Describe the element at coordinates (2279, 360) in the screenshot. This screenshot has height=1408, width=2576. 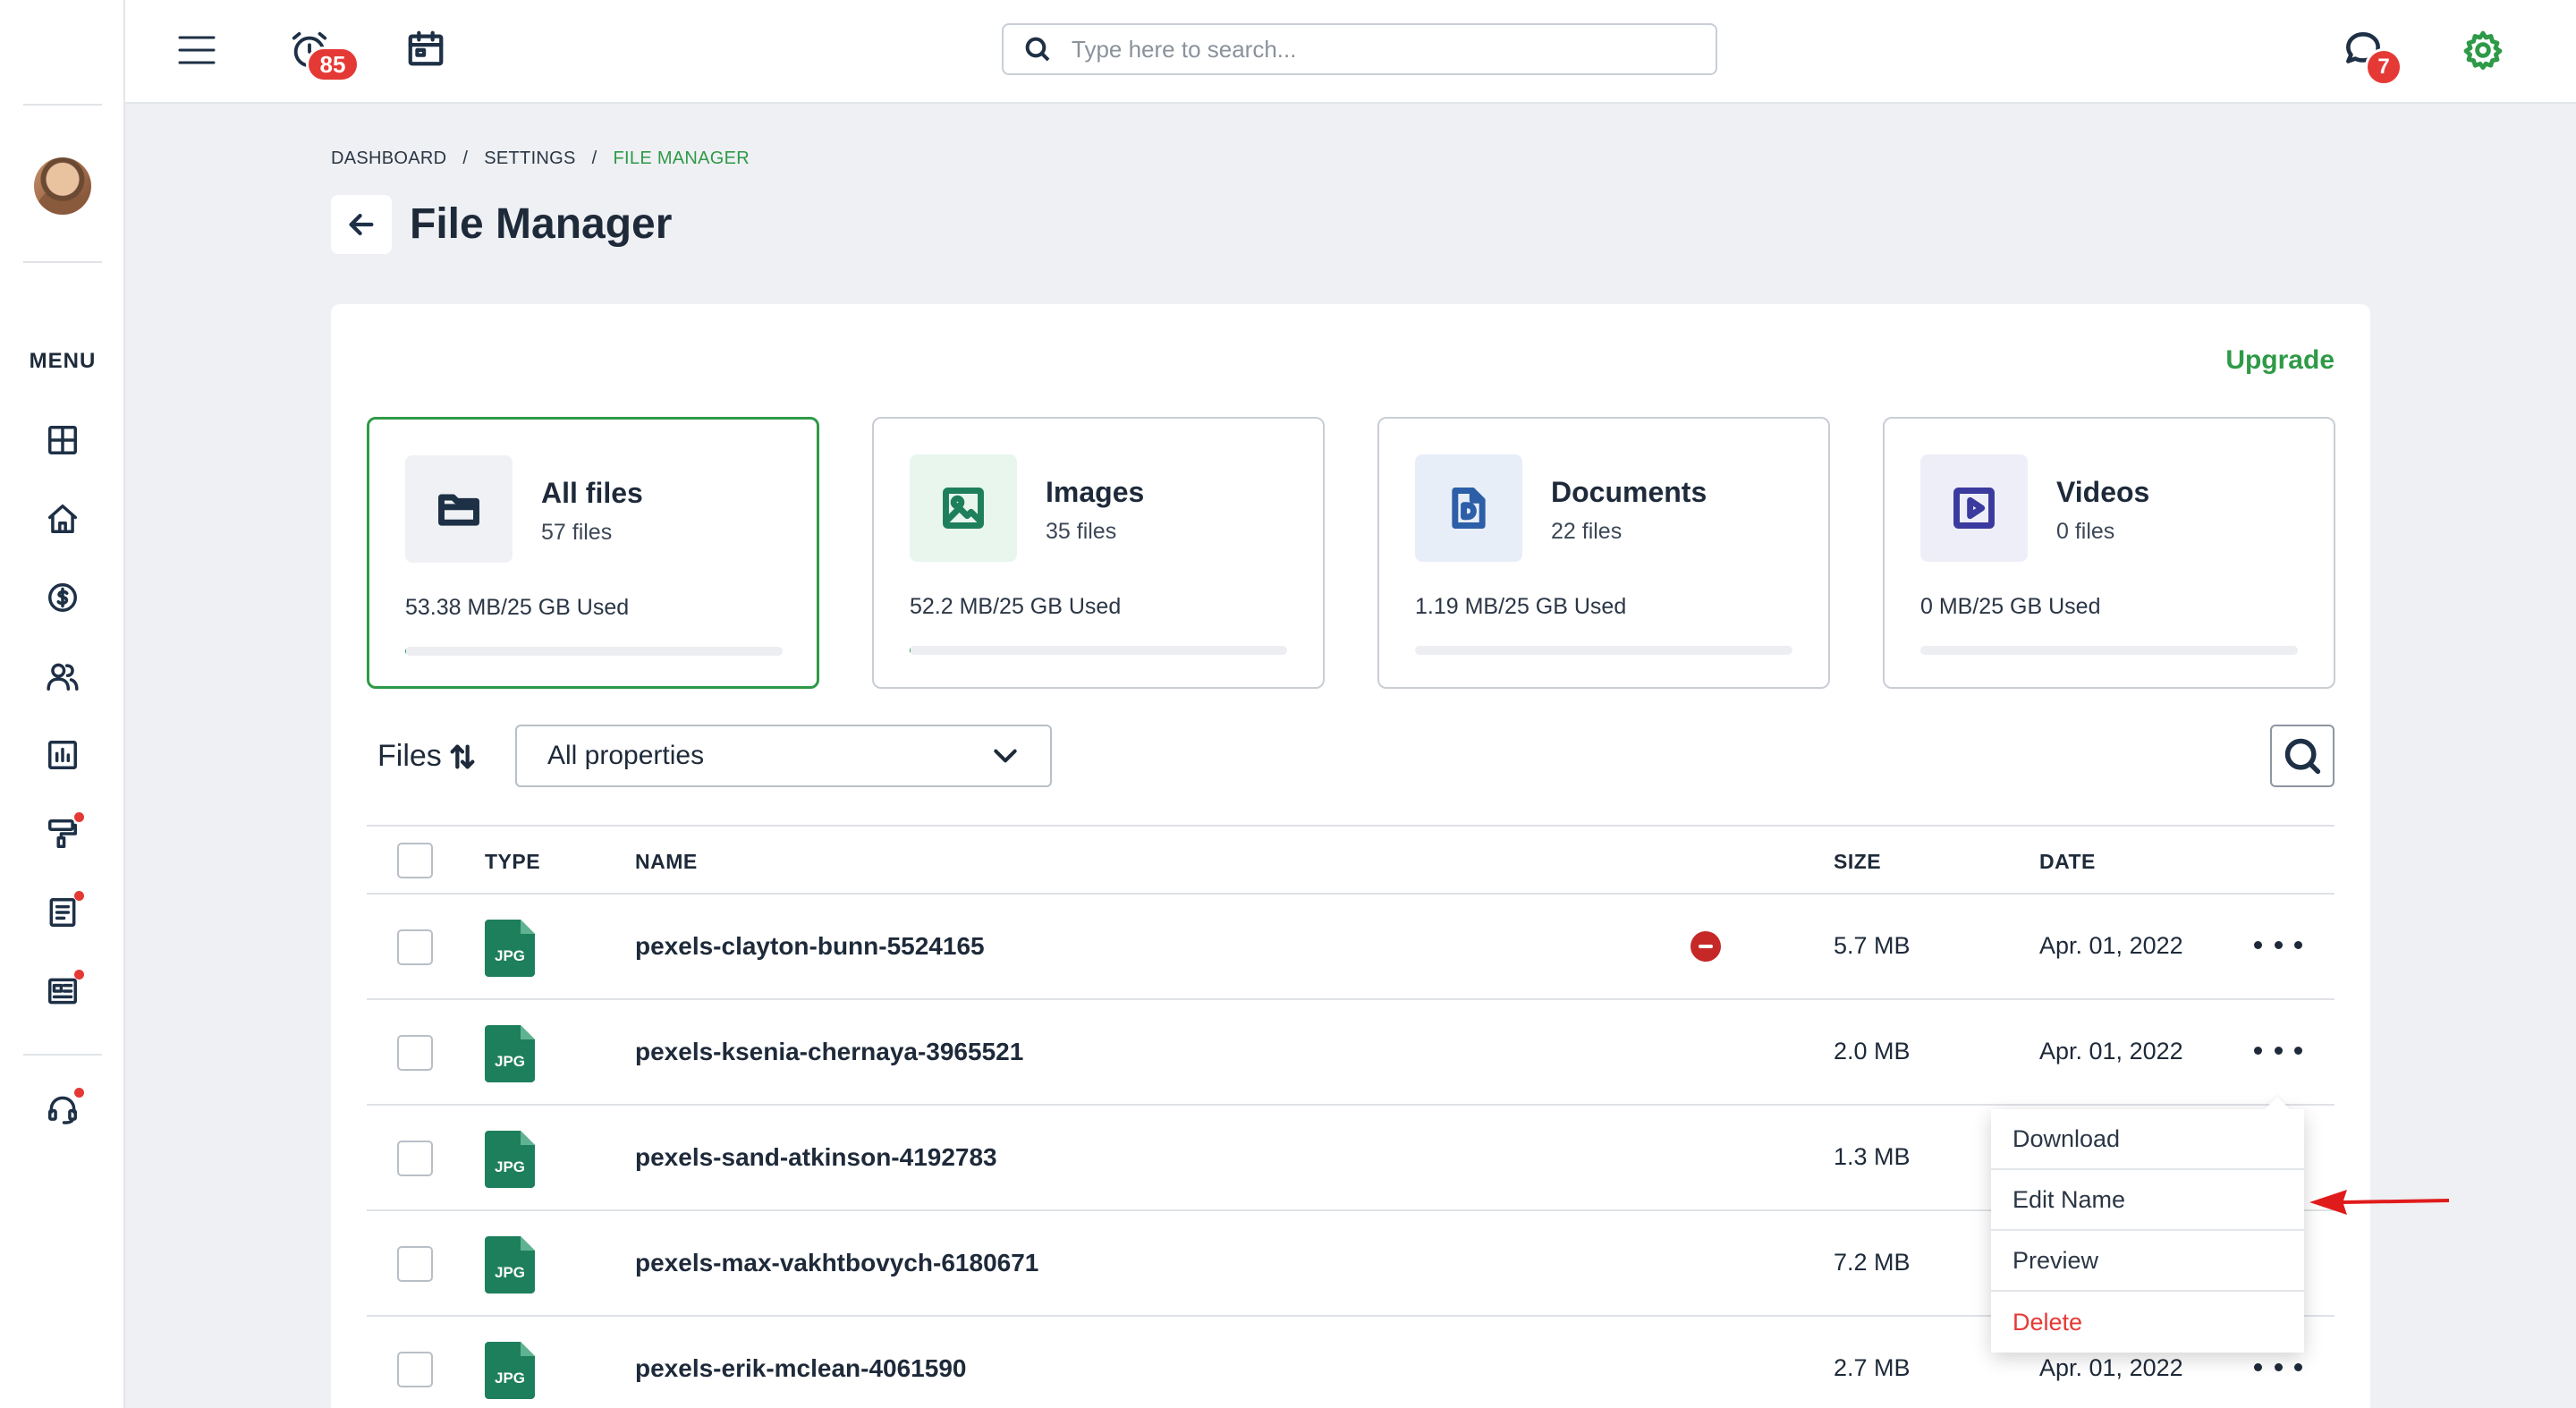
I see `upgrade-link: Upgrade` at that location.